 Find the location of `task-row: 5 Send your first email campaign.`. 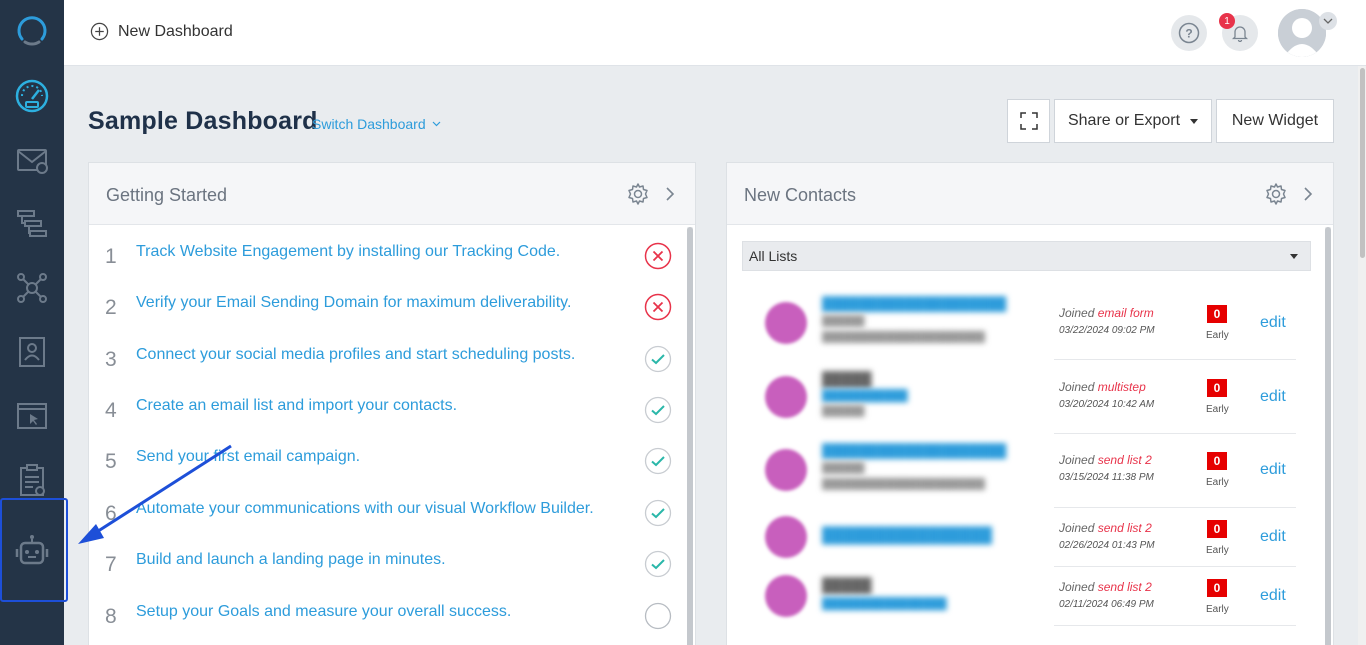

task-row: 5 Send your first email campaign. is located at coordinates (389, 460).